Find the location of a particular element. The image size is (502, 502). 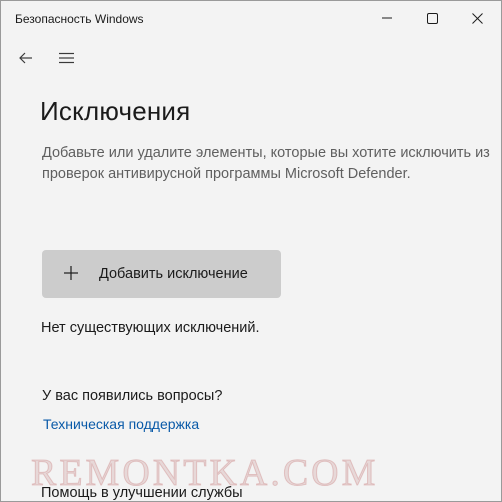

close-button is located at coordinates (477, 18).